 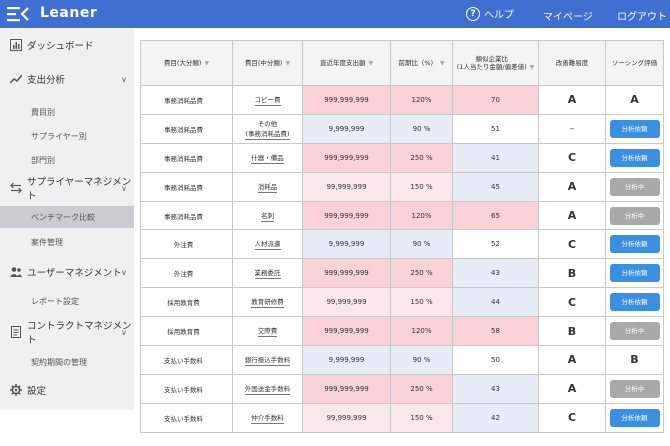 I want to click on subcategory-link: 名刺, so click(x=267, y=216).